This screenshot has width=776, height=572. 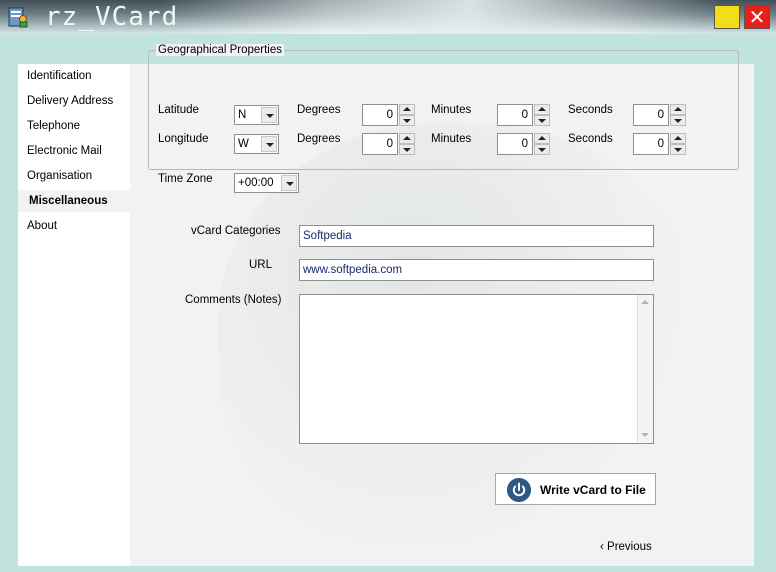 I want to click on sidebar-item-identification: Identification, so click(x=59, y=76).